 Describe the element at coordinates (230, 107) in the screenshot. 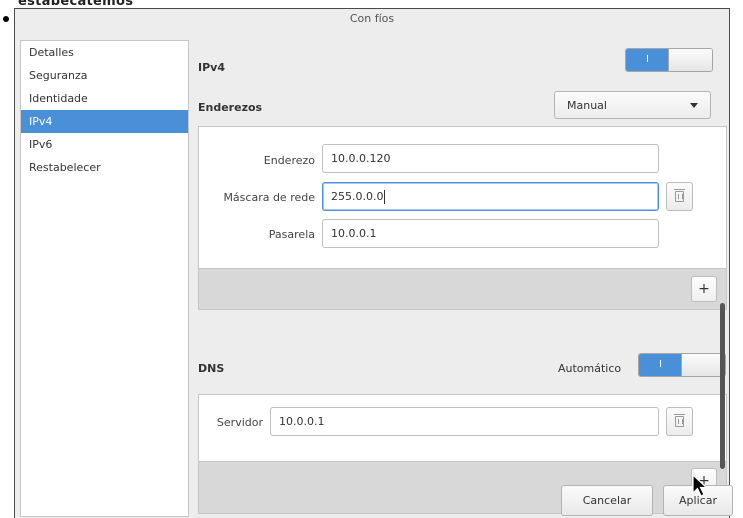

I see `addresses-heading: Enderezos` at that location.